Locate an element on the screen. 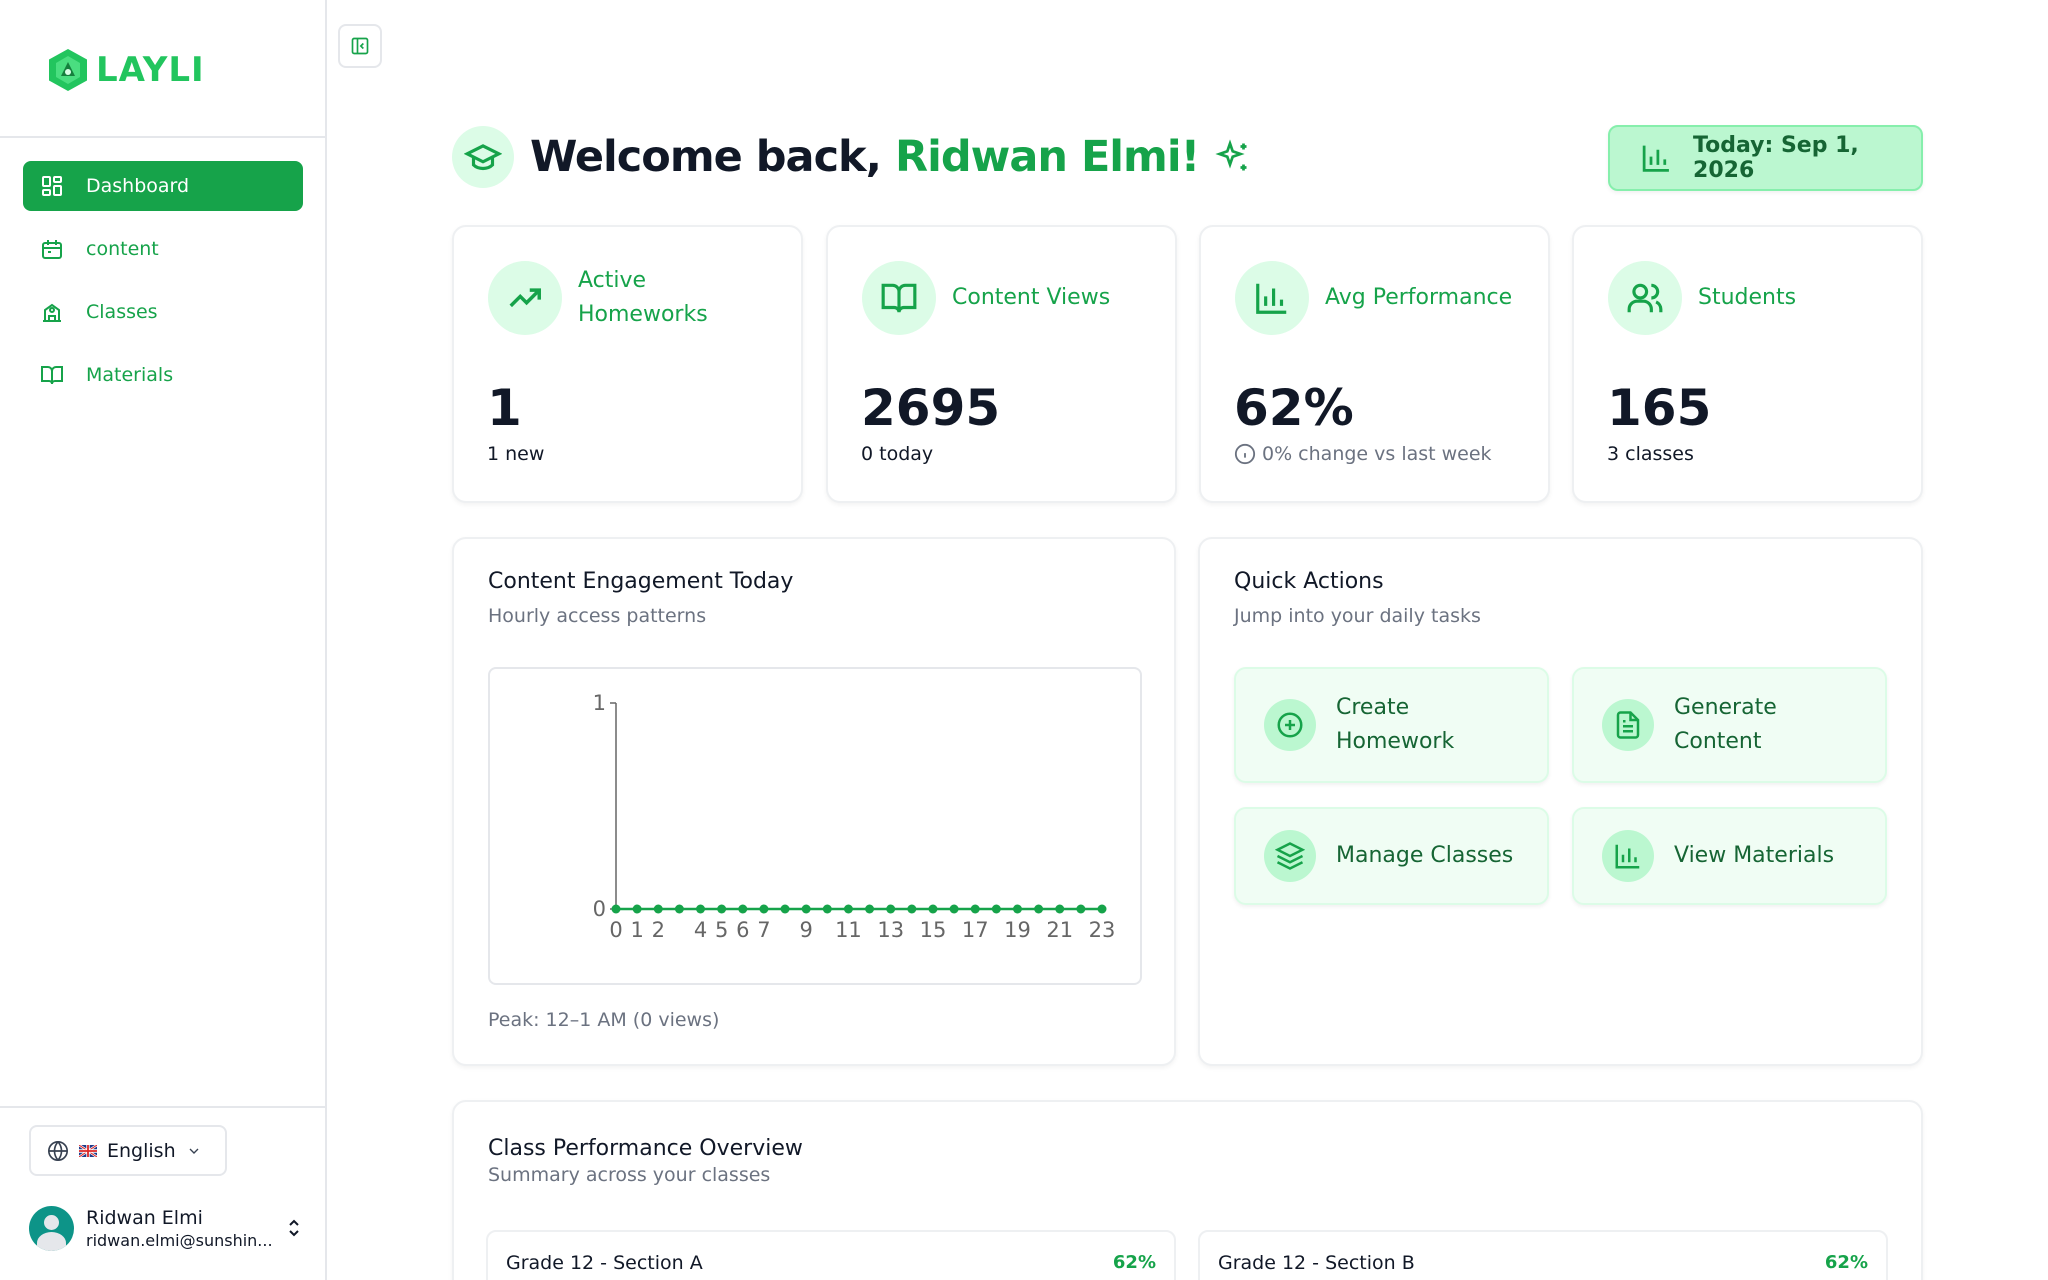  y-tick-label: 0 is located at coordinates (599, 909).